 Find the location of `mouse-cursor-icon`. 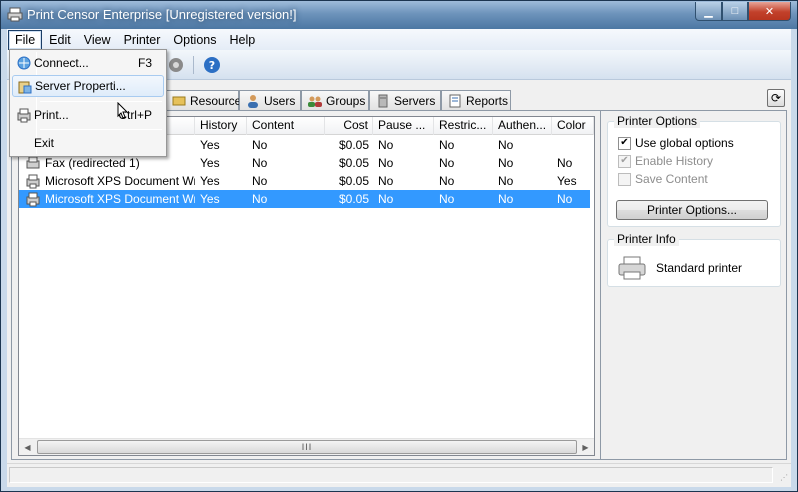

mouse-cursor-icon is located at coordinates (123, 110).